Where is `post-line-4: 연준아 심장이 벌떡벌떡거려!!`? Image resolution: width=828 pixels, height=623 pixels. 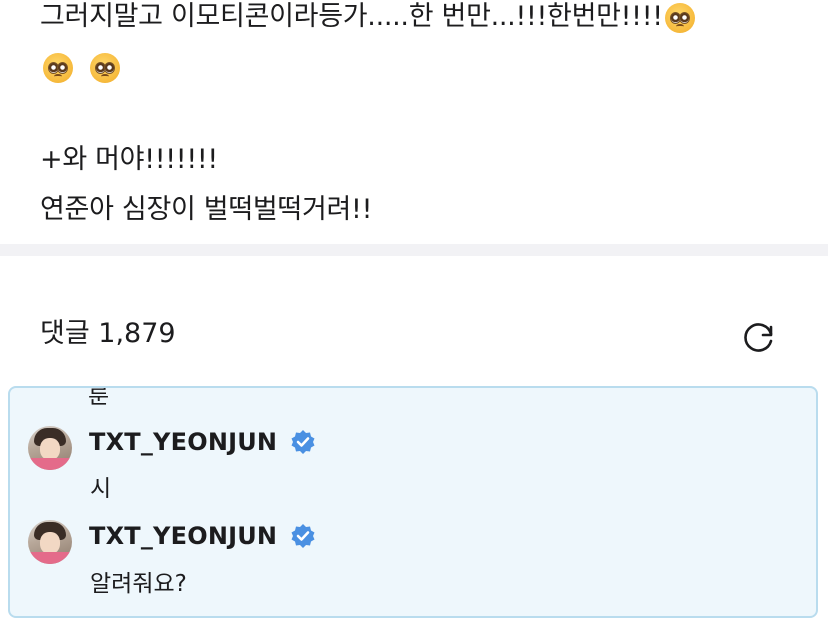 post-line-4: 연준아 심장이 벌떡벌떡거려!! is located at coordinates (206, 209).